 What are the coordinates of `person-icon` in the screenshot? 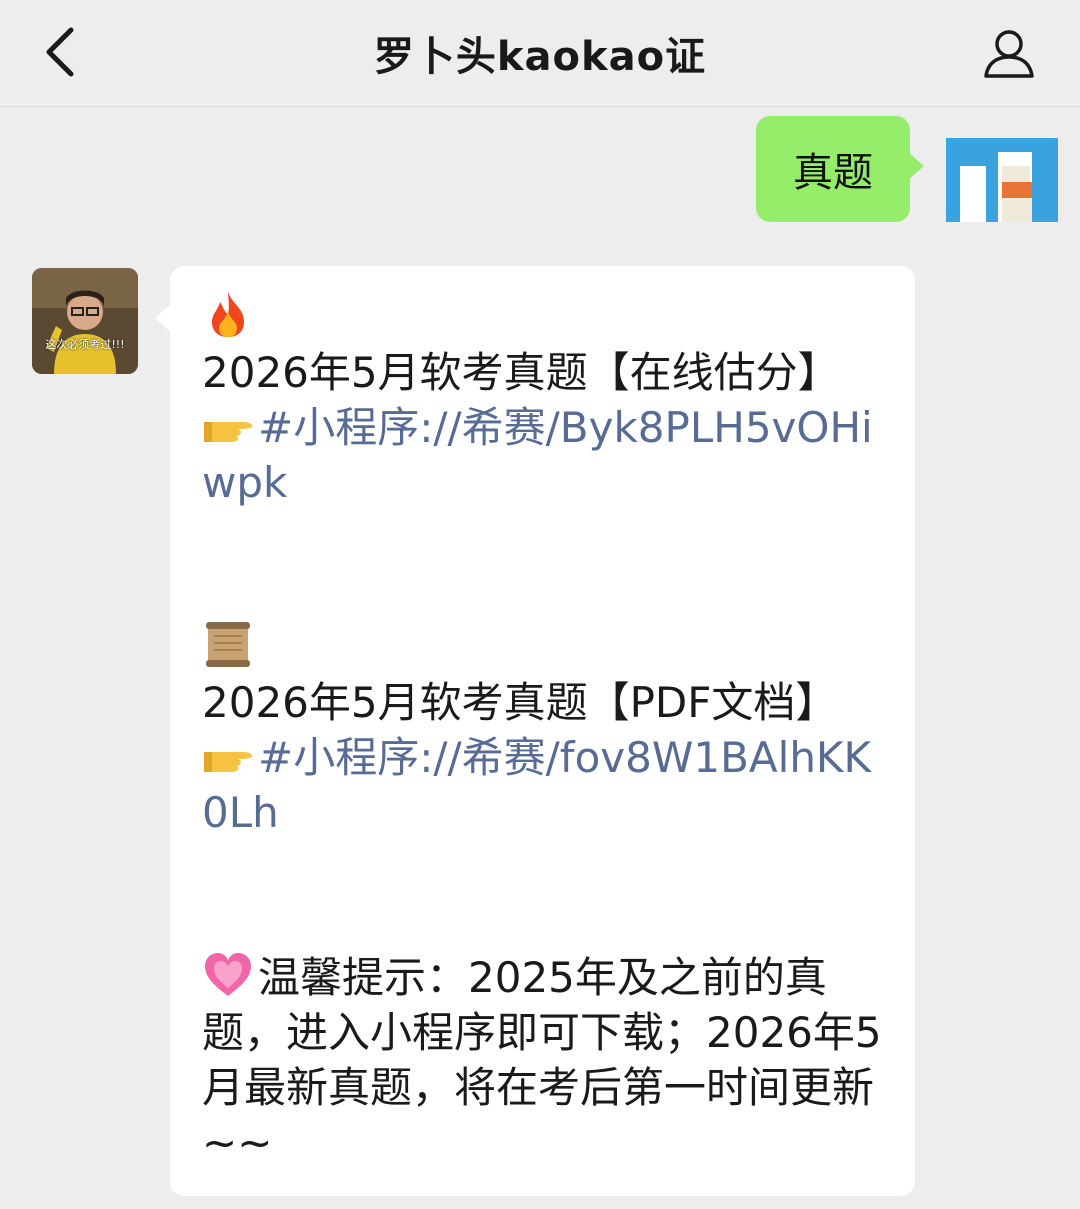 It's located at (1009, 54).